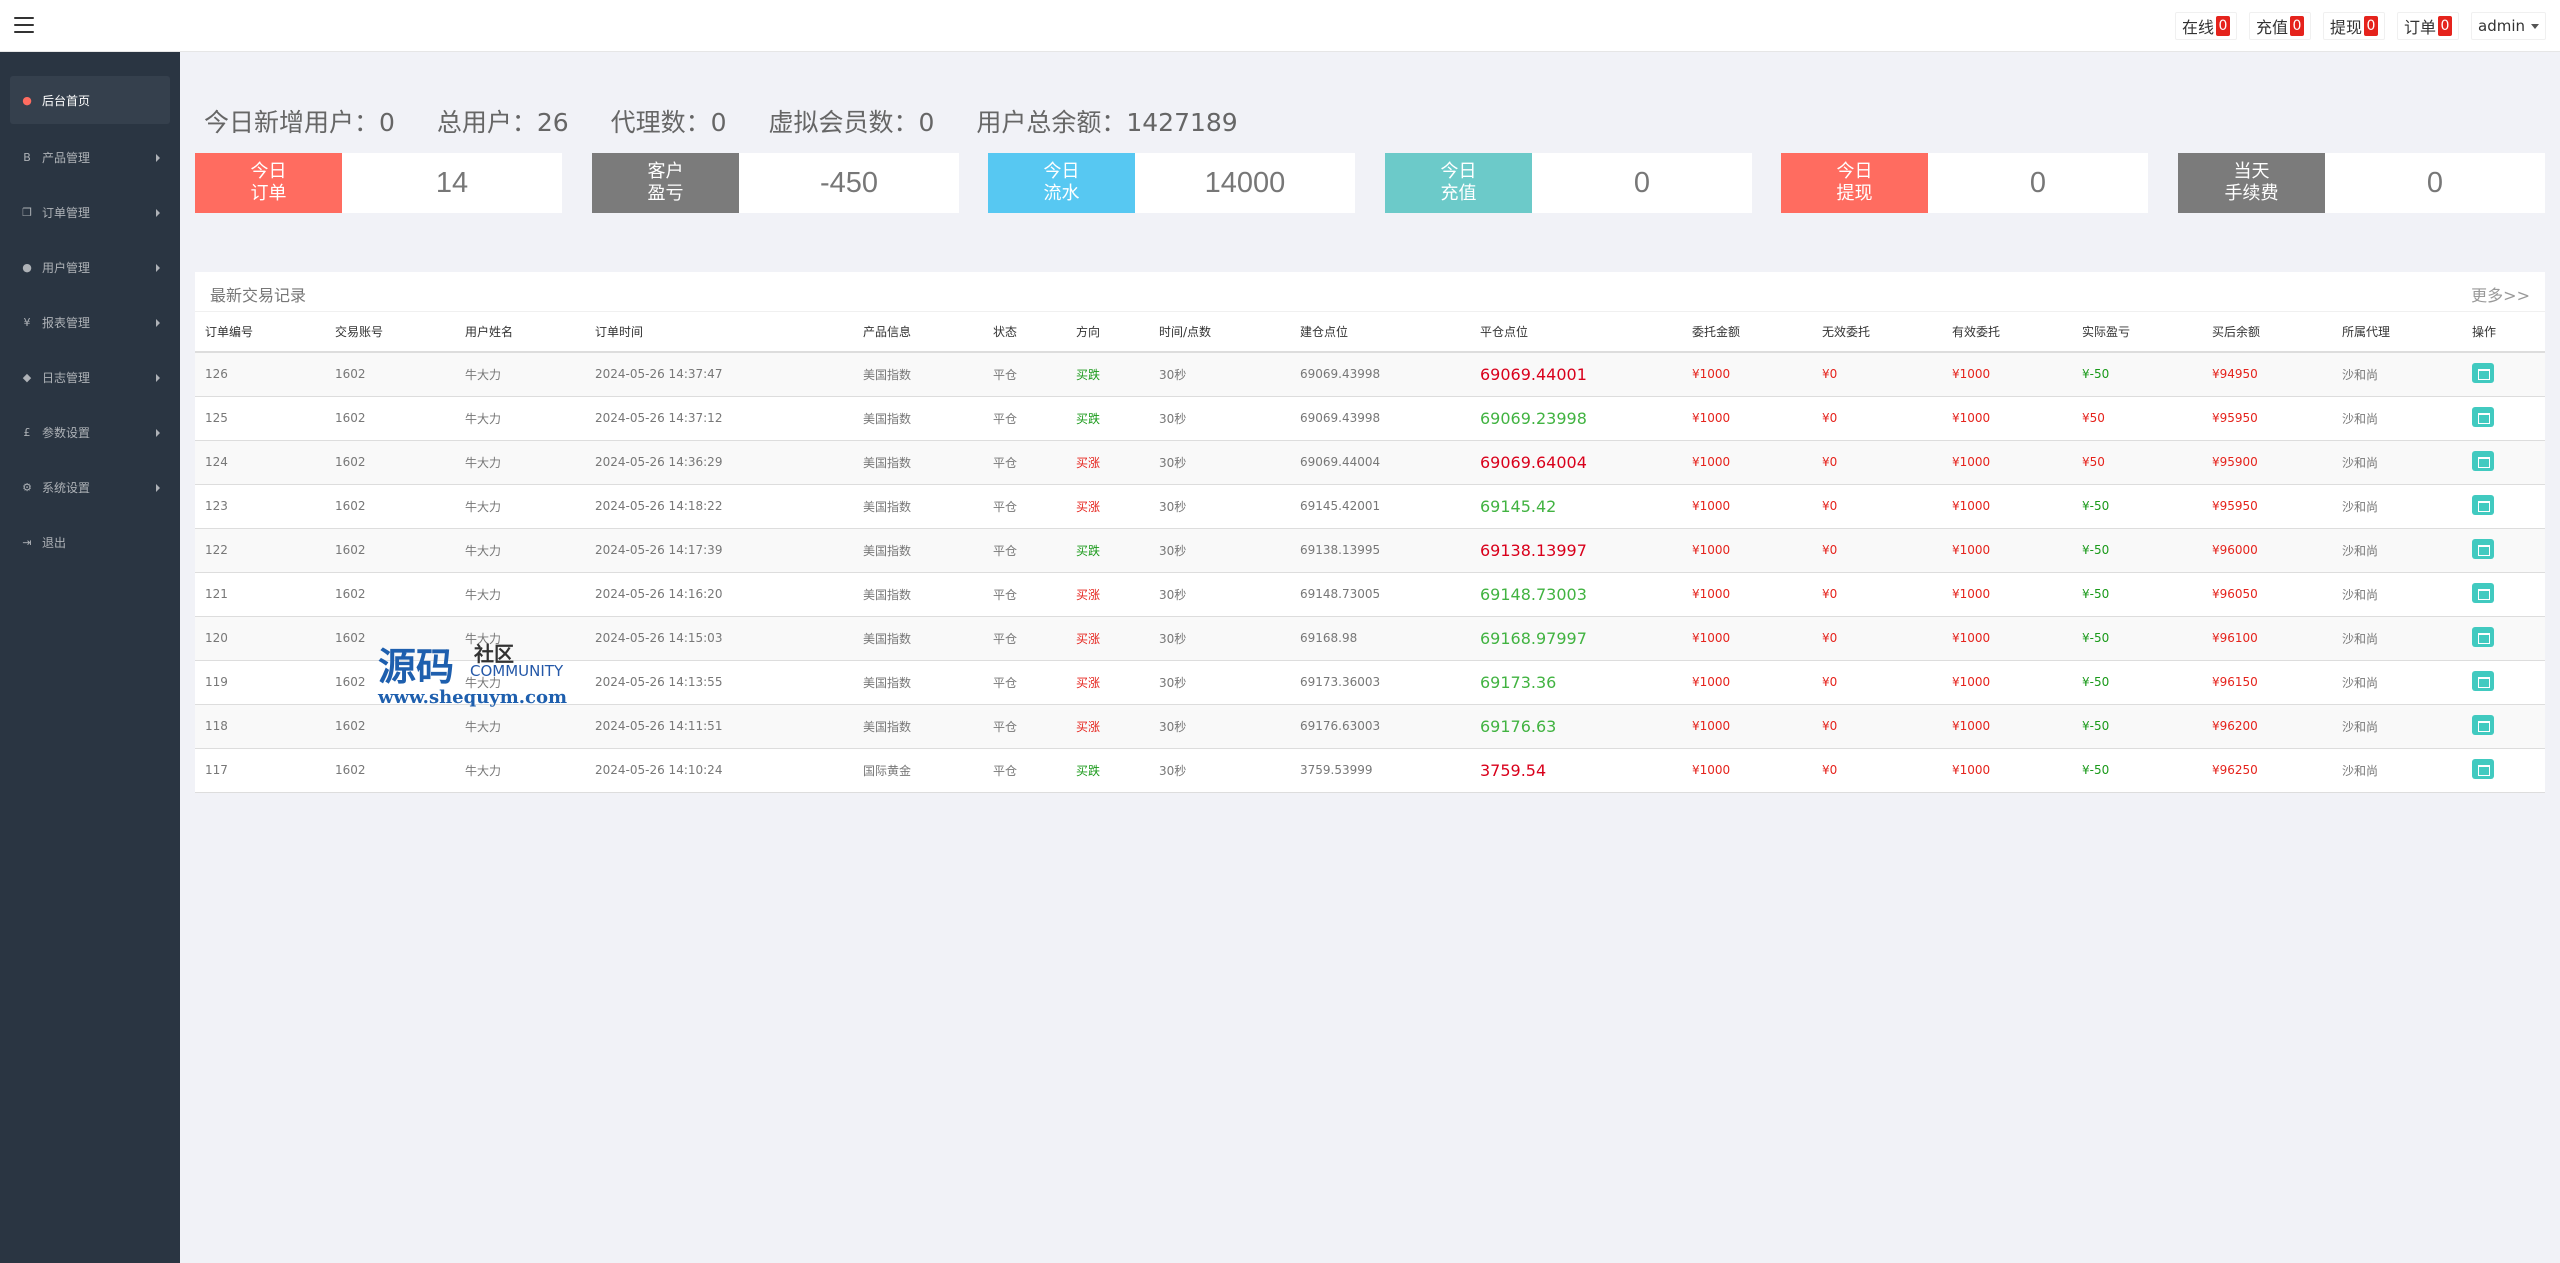  What do you see at coordinates (268, 183) in the screenshot?
I see `card-label: 今日 订单` at bounding box center [268, 183].